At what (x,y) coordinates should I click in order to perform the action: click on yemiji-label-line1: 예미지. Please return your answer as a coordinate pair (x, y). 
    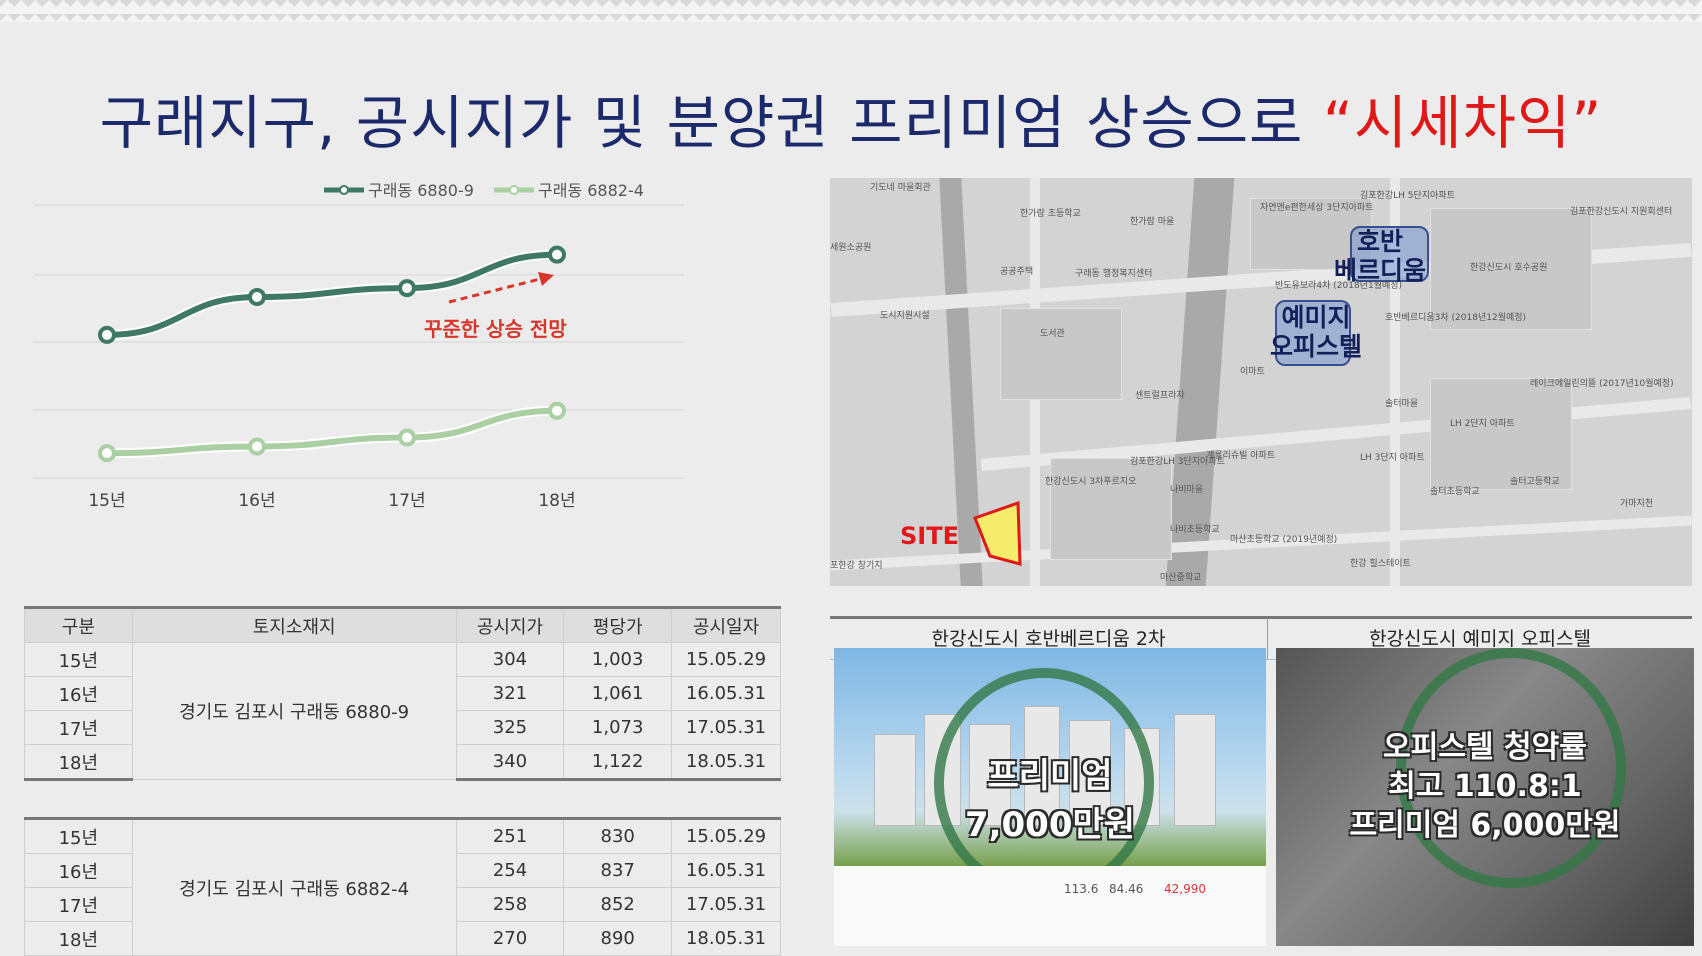
    Looking at the image, I should click on (1316, 317).